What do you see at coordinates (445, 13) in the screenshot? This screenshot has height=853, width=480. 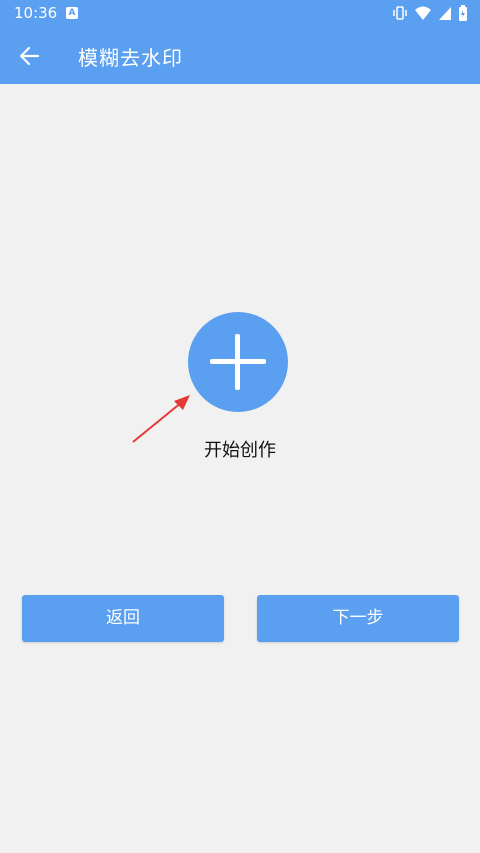 I see `signal-icon` at bounding box center [445, 13].